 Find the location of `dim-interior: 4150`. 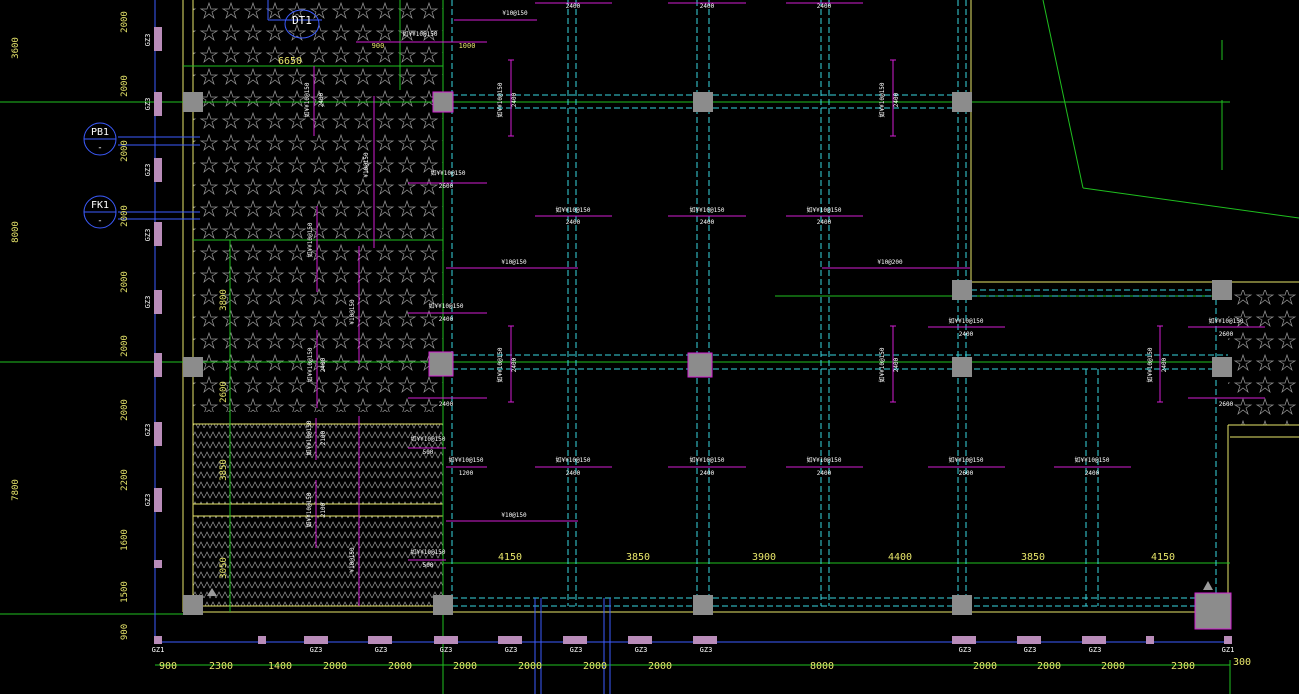

dim-interior: 4150 is located at coordinates (1163, 557).